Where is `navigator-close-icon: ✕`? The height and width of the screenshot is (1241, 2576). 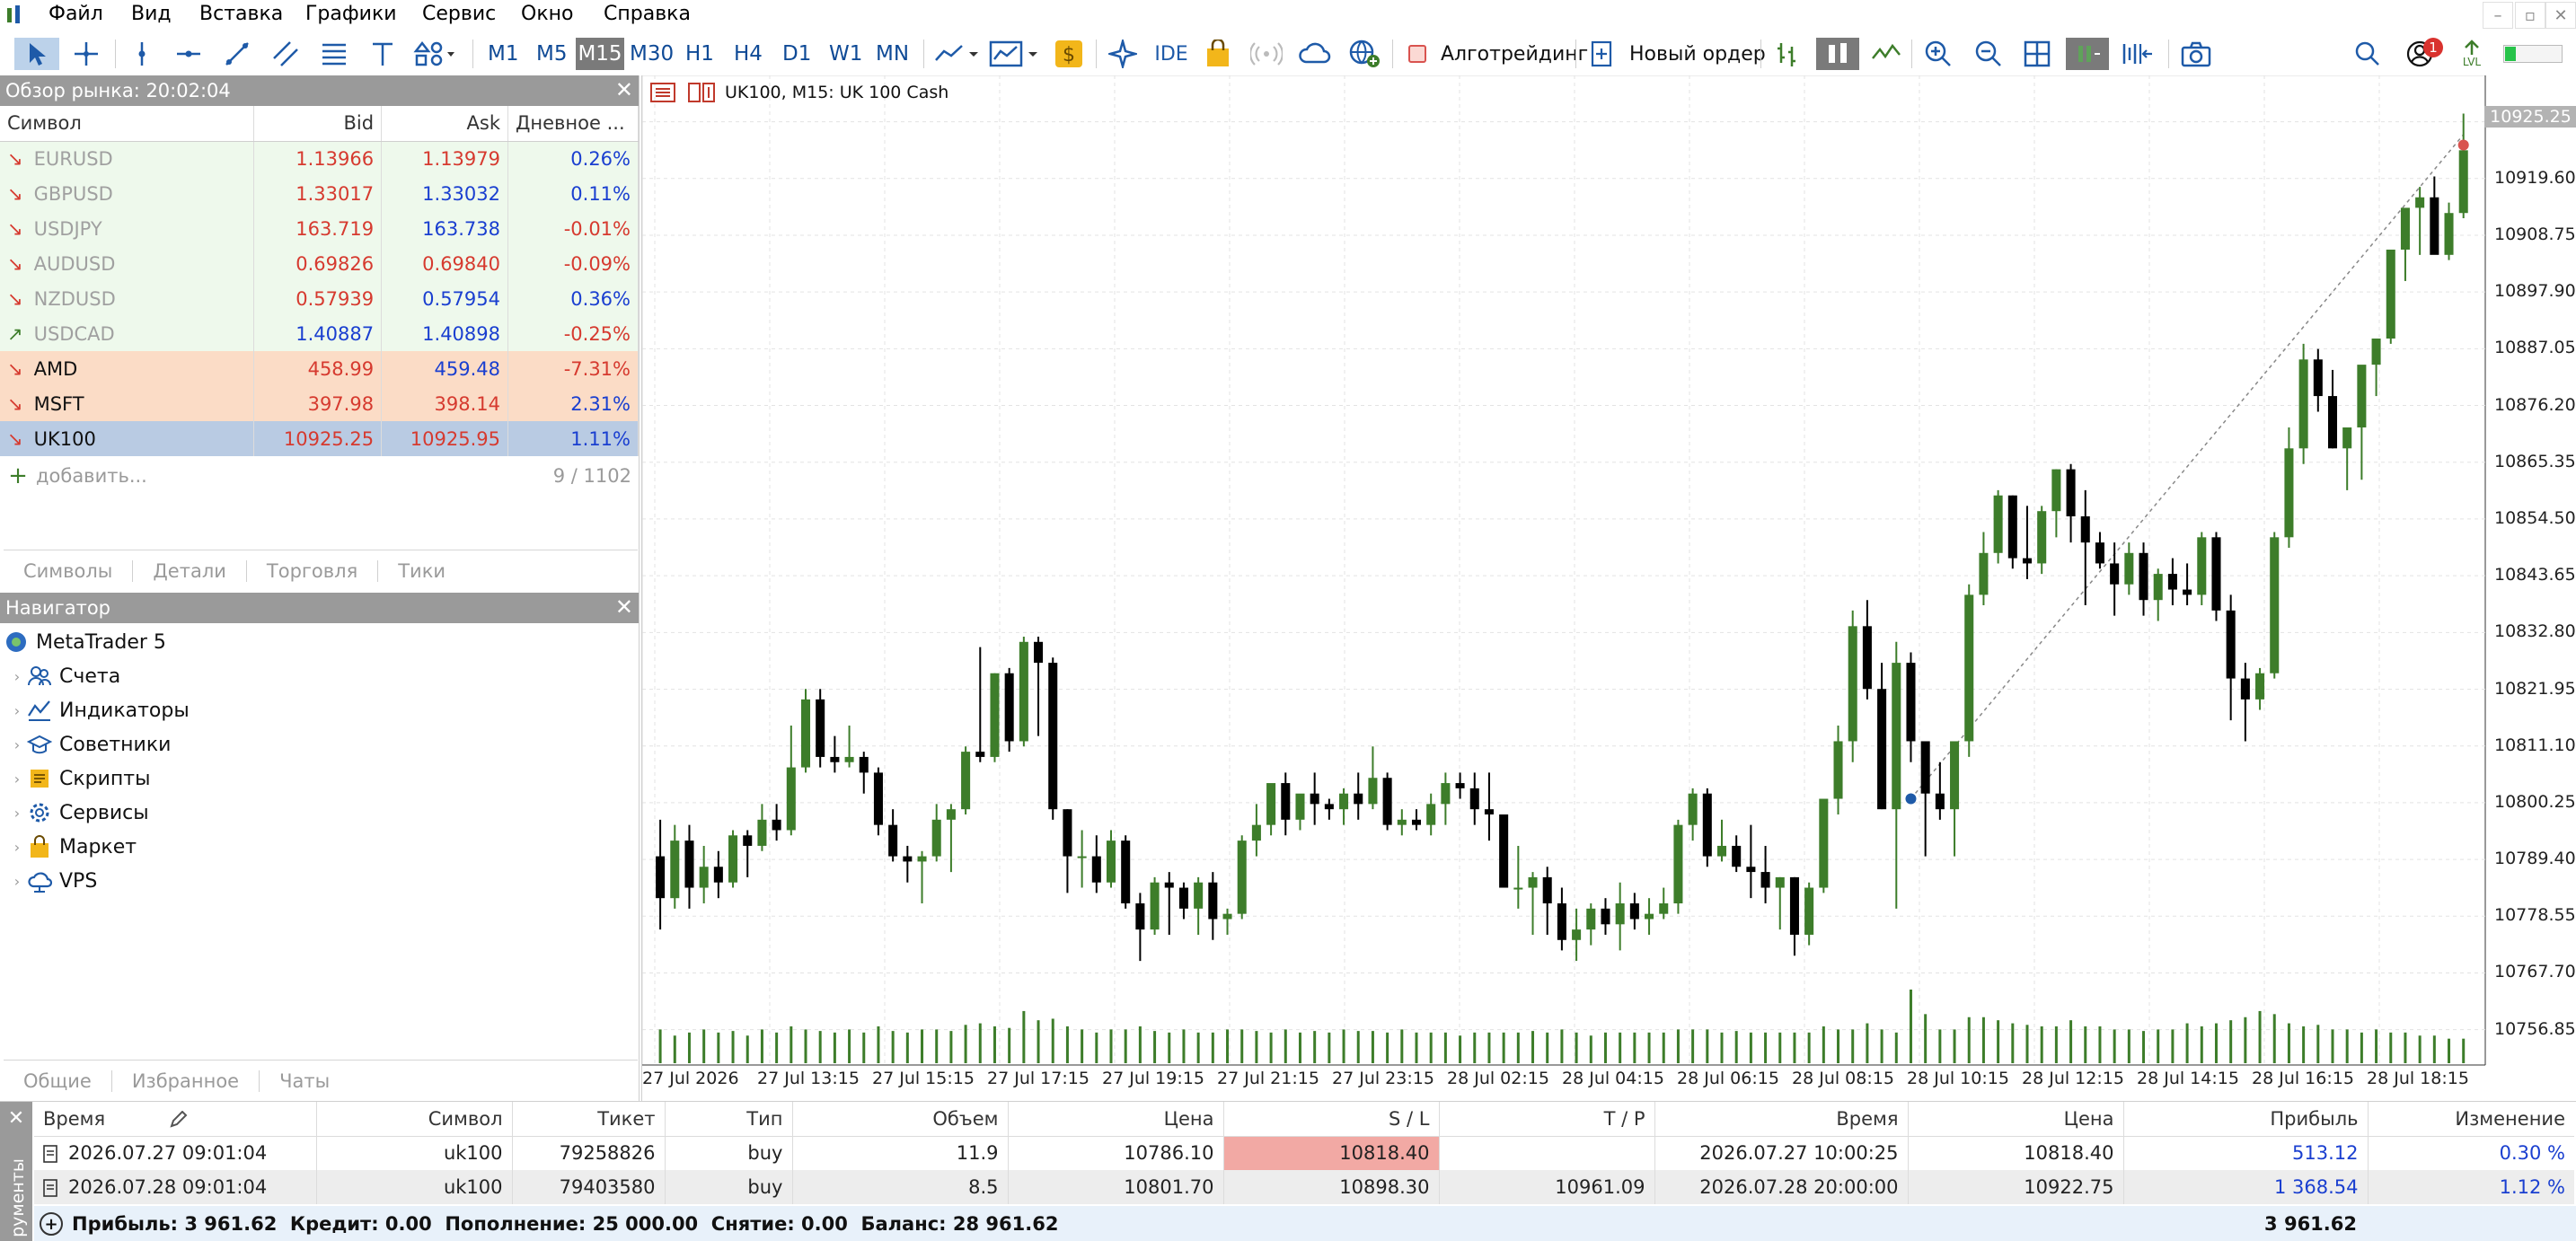
navigator-close-icon: ✕ is located at coordinates (624, 607).